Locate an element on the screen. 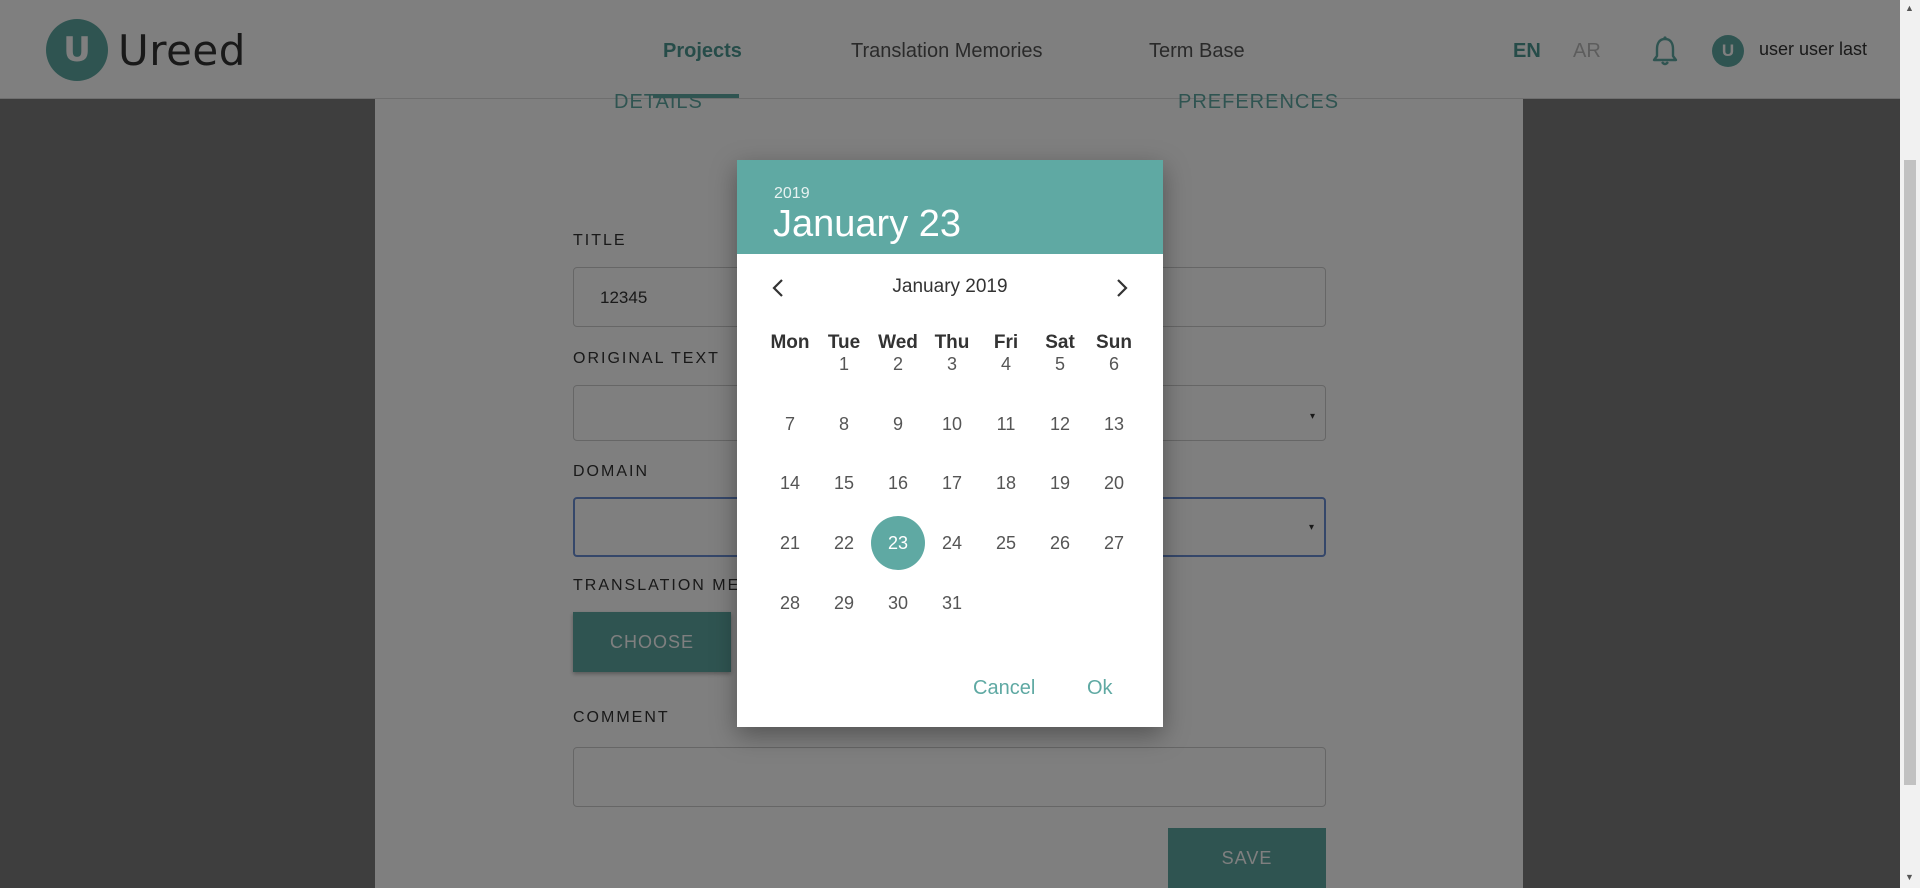 The width and height of the screenshot is (1920, 888). calendar-day: 21 is located at coordinates (790, 543).